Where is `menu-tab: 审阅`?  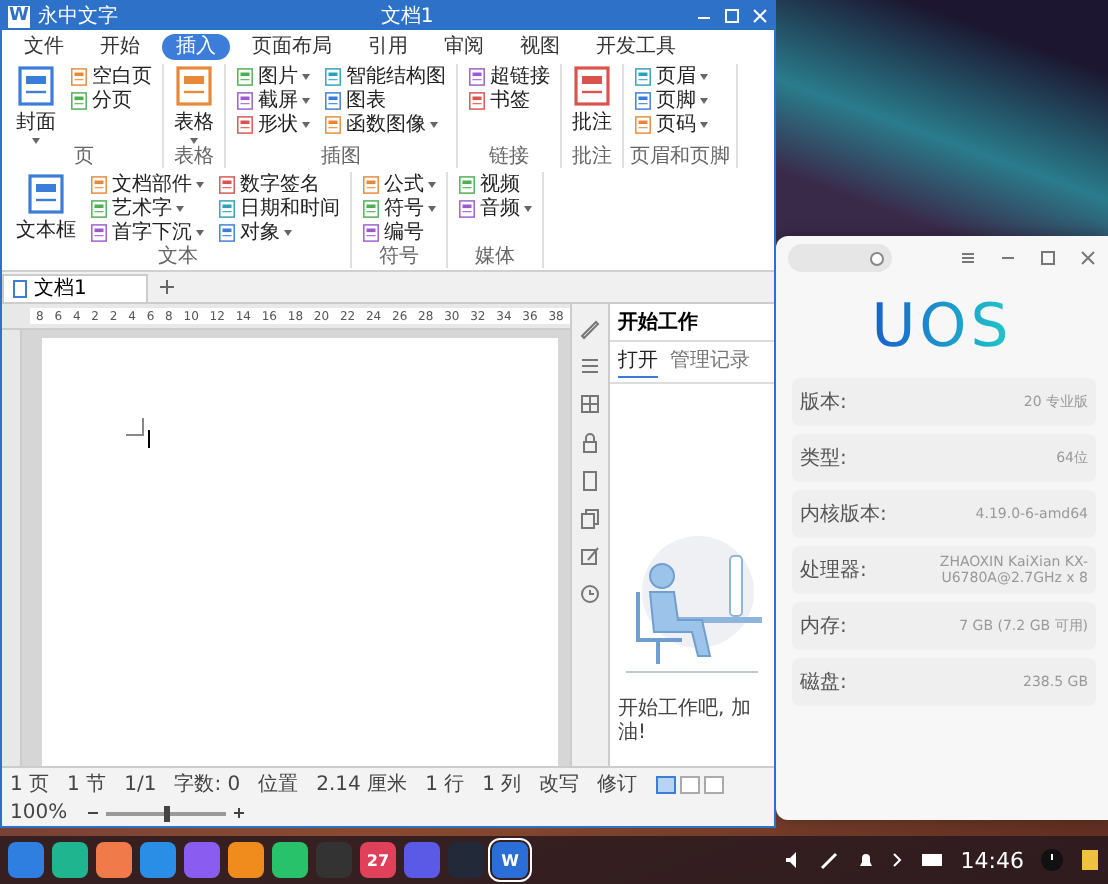 menu-tab: 审阅 is located at coordinates (464, 46).